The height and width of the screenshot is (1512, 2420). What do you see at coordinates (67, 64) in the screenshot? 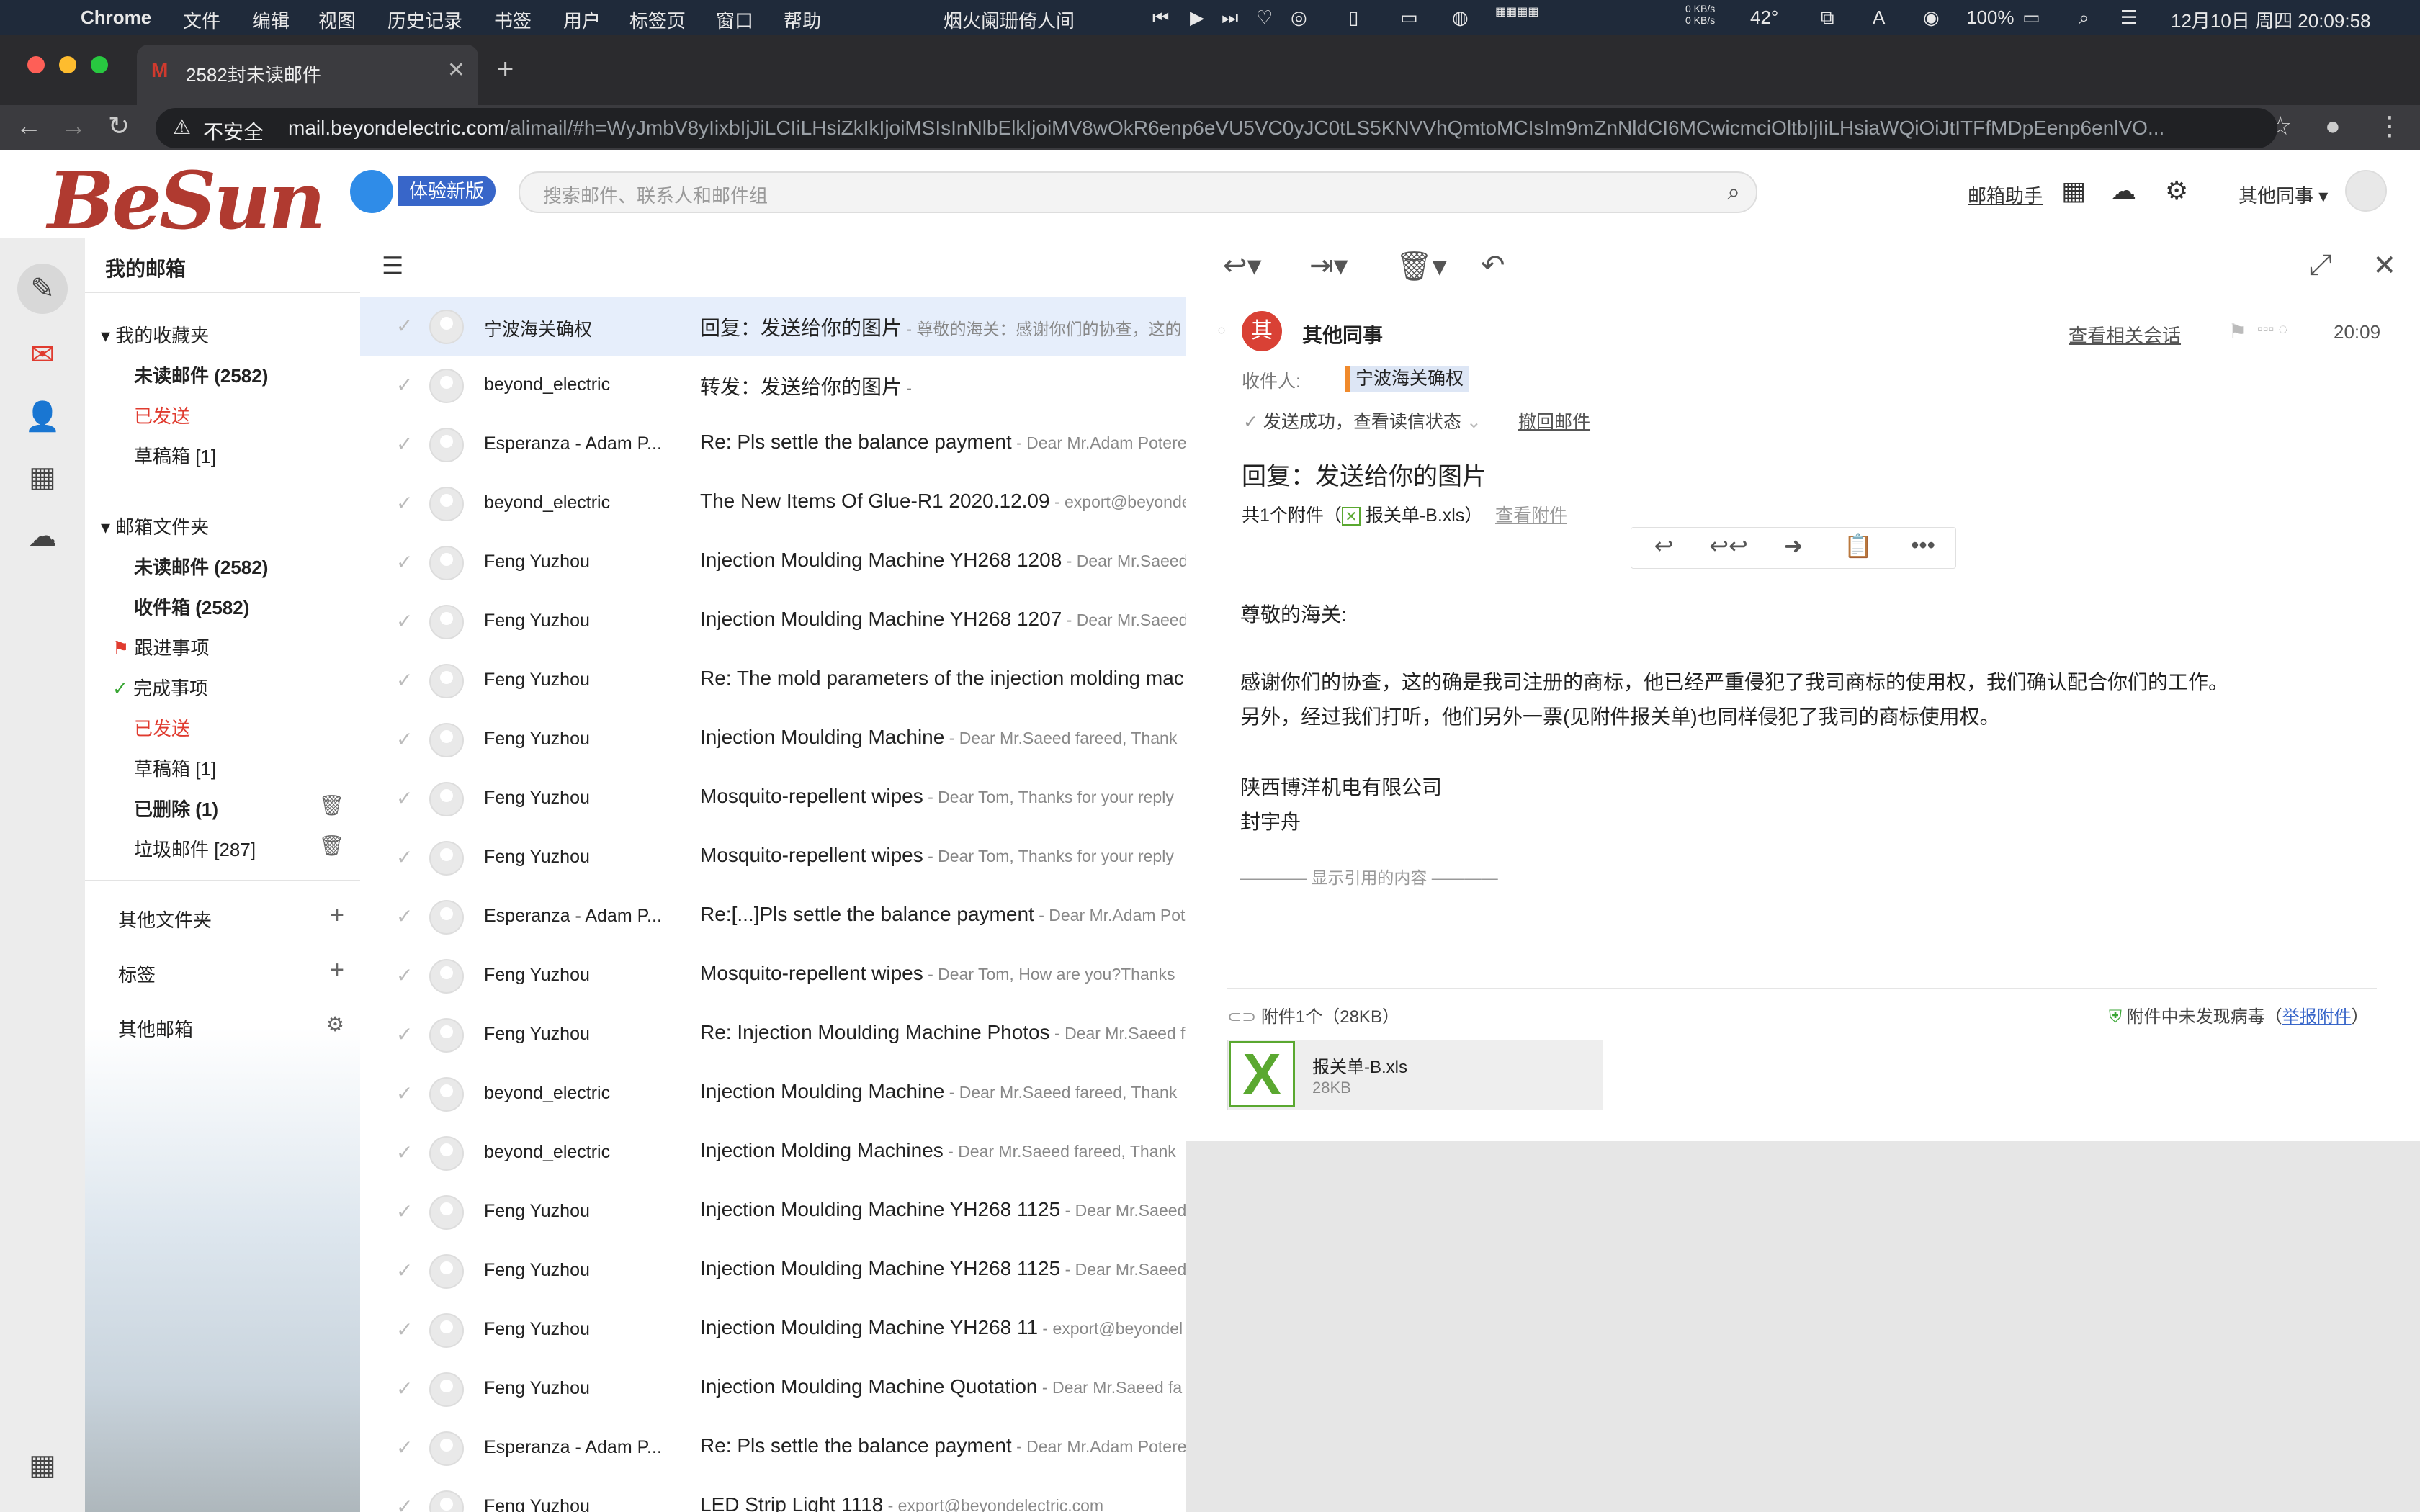
I see `minimize-window-button` at bounding box center [67, 64].